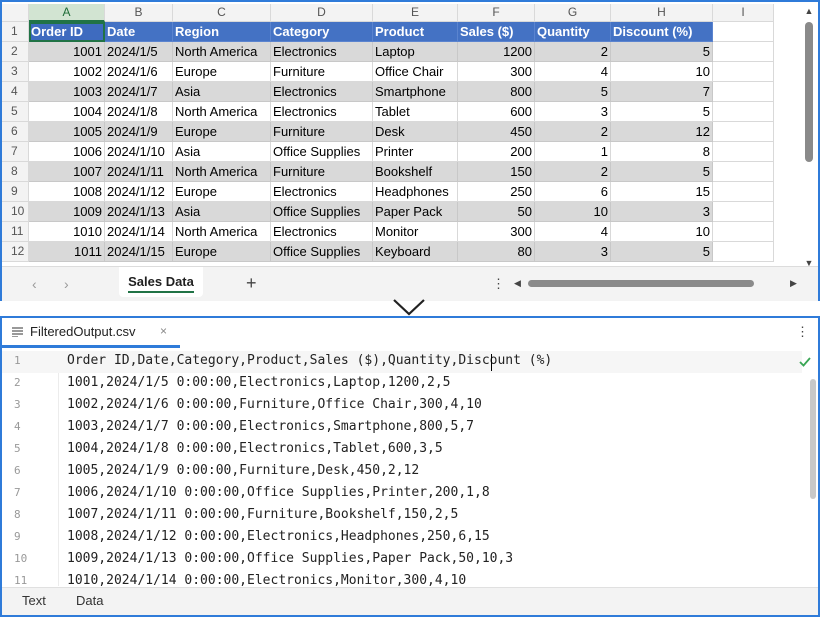 The width and height of the screenshot is (820, 617). Describe the element at coordinates (415, 232) in the screenshot. I see `table-cell: Monitor` at that location.